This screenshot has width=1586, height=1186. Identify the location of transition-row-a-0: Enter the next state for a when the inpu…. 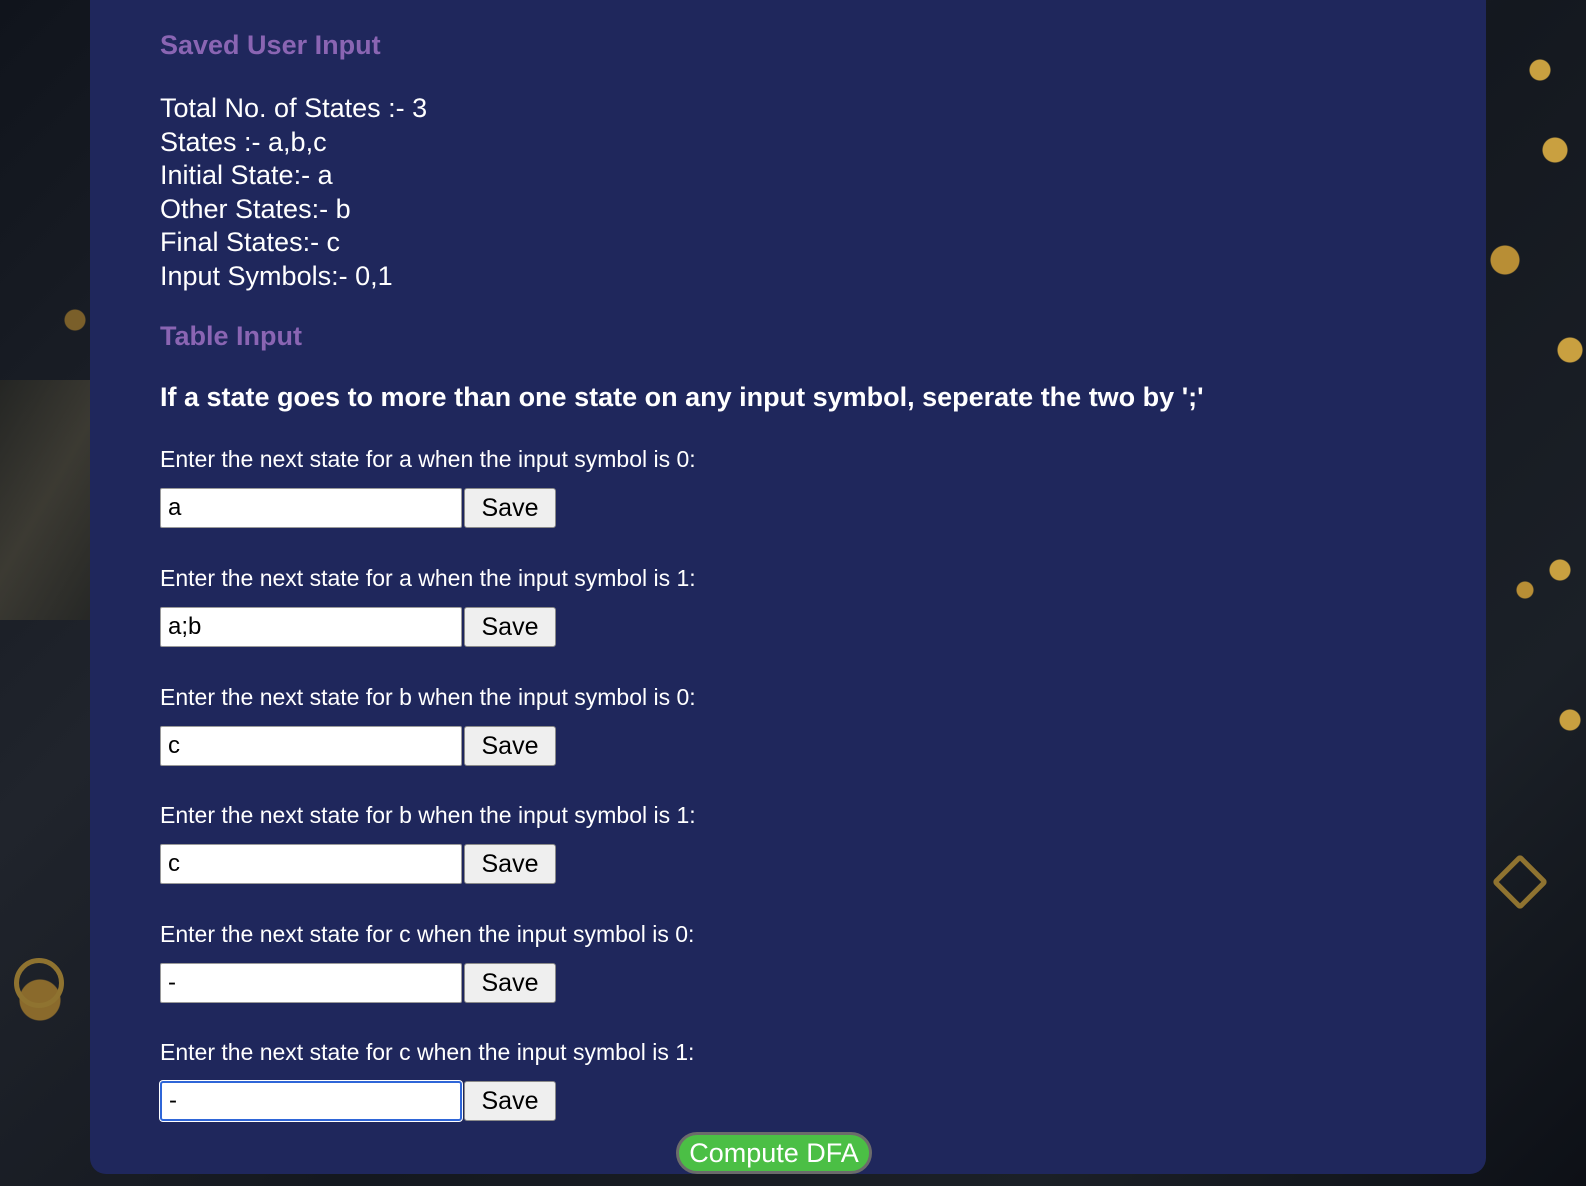
(510, 486).